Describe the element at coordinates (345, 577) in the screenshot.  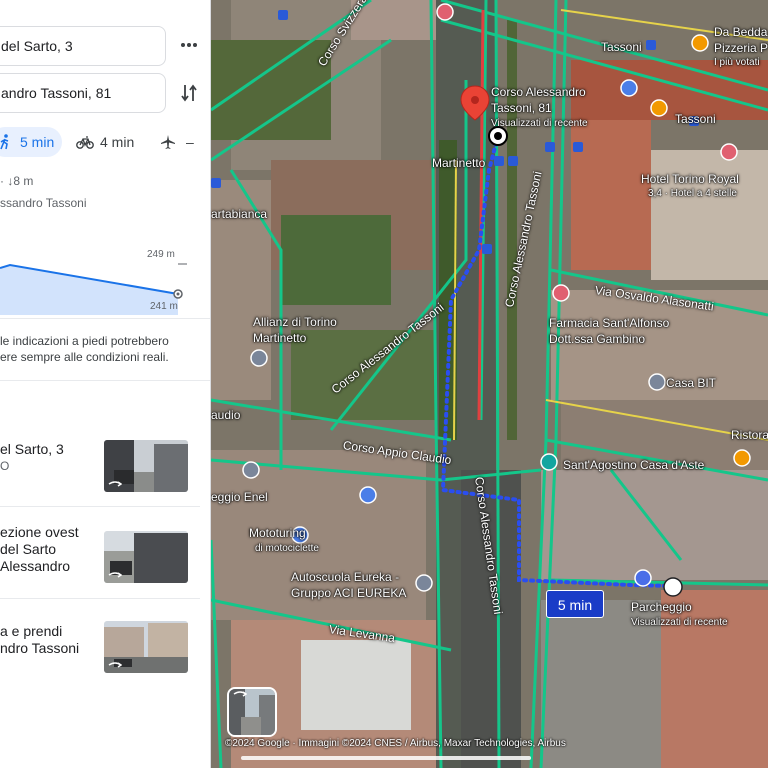
I see `poi-label: Autoscuola Eureka -` at that location.